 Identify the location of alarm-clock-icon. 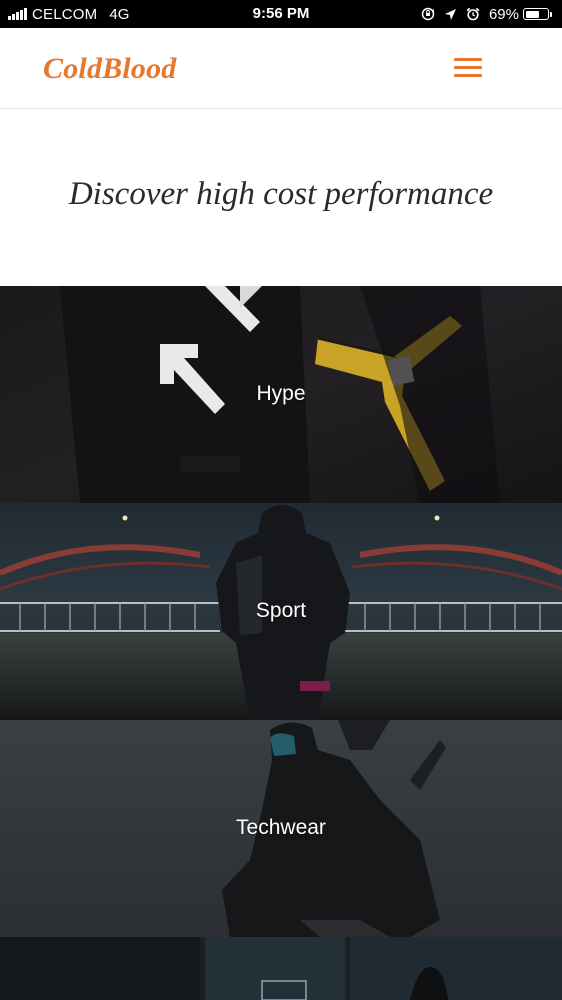
(473, 14).